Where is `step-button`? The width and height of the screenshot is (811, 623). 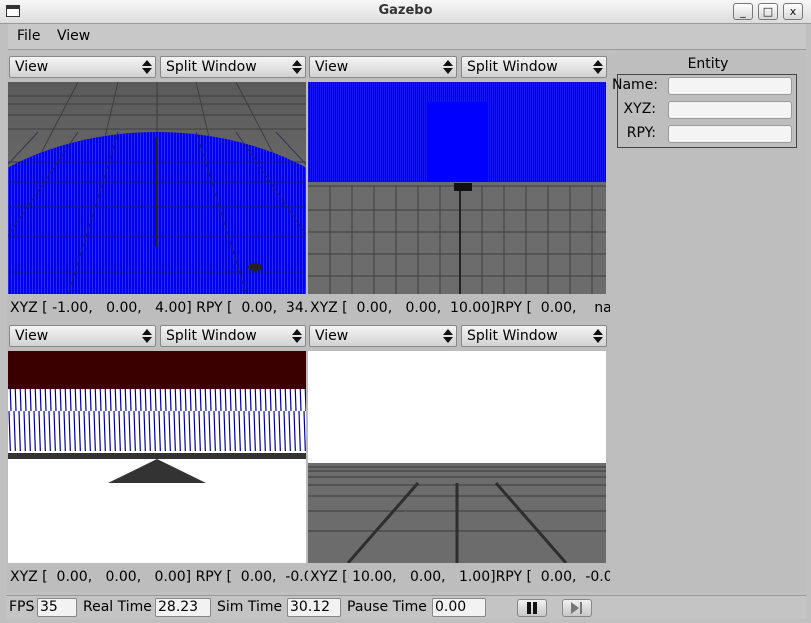
step-button is located at coordinates (577, 608).